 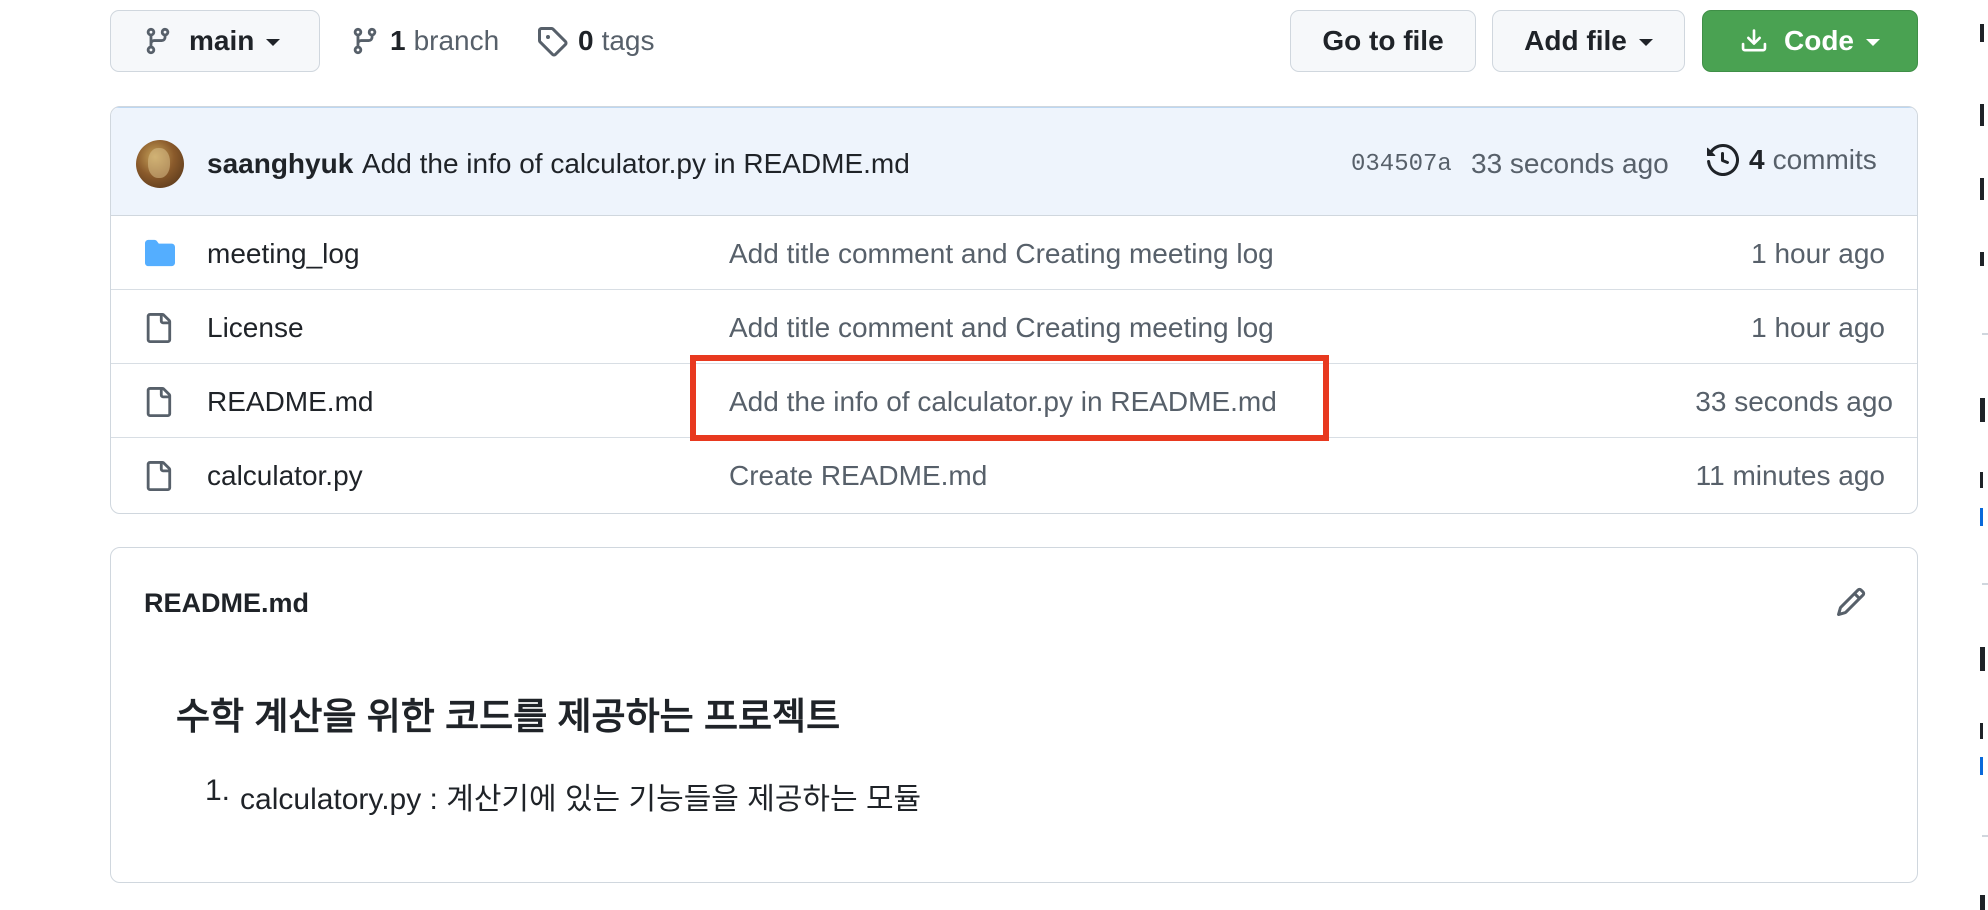 What do you see at coordinates (1819, 40) in the screenshot?
I see `code-label: Code` at bounding box center [1819, 40].